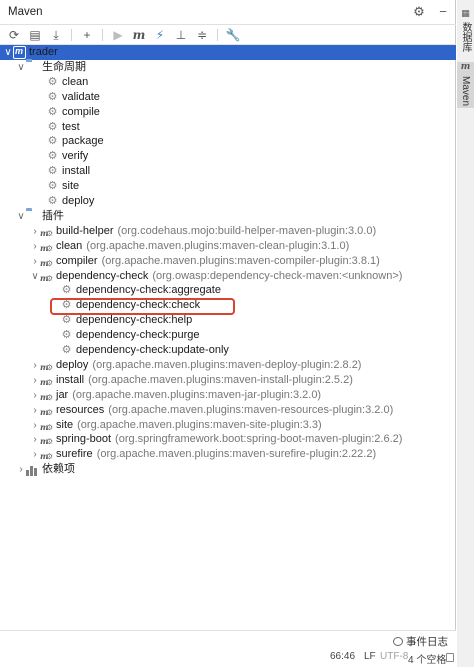 This screenshot has width=474, height=667. Describe the element at coordinates (43, 52) in the screenshot. I see `tree-project-trader-label: trader` at that location.